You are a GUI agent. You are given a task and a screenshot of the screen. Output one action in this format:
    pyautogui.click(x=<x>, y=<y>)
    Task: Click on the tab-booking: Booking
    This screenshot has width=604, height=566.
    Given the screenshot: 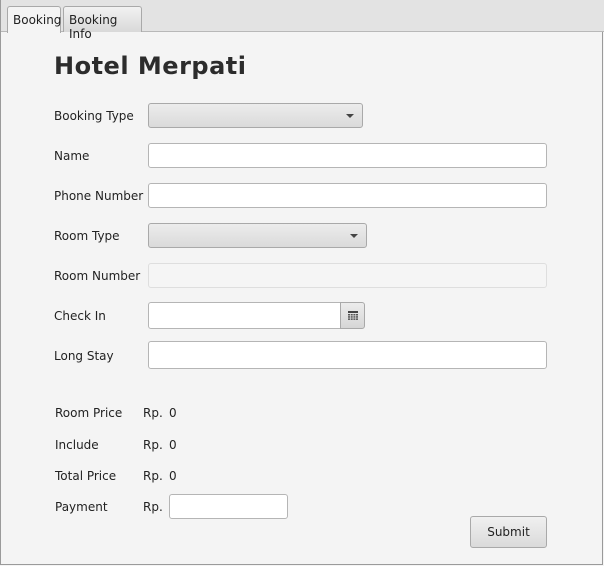 What is the action you would take?
    pyautogui.click(x=34, y=19)
    